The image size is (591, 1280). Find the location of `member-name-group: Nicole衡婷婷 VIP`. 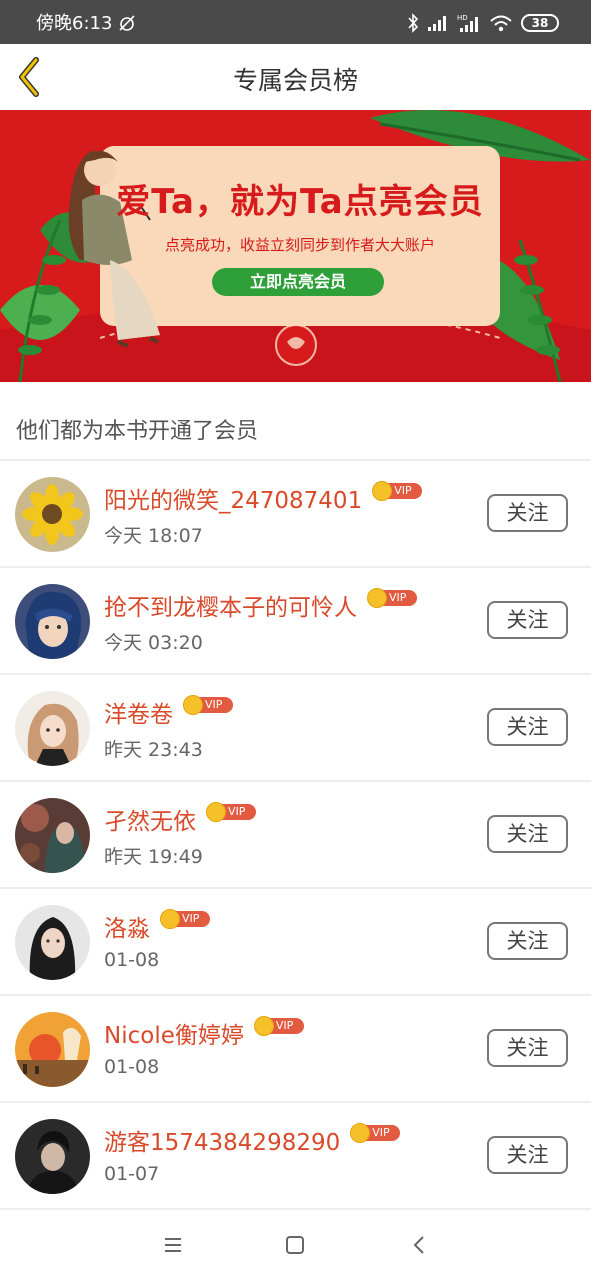

member-name-group: Nicole衡婷婷 VIP is located at coordinates (204, 1033).